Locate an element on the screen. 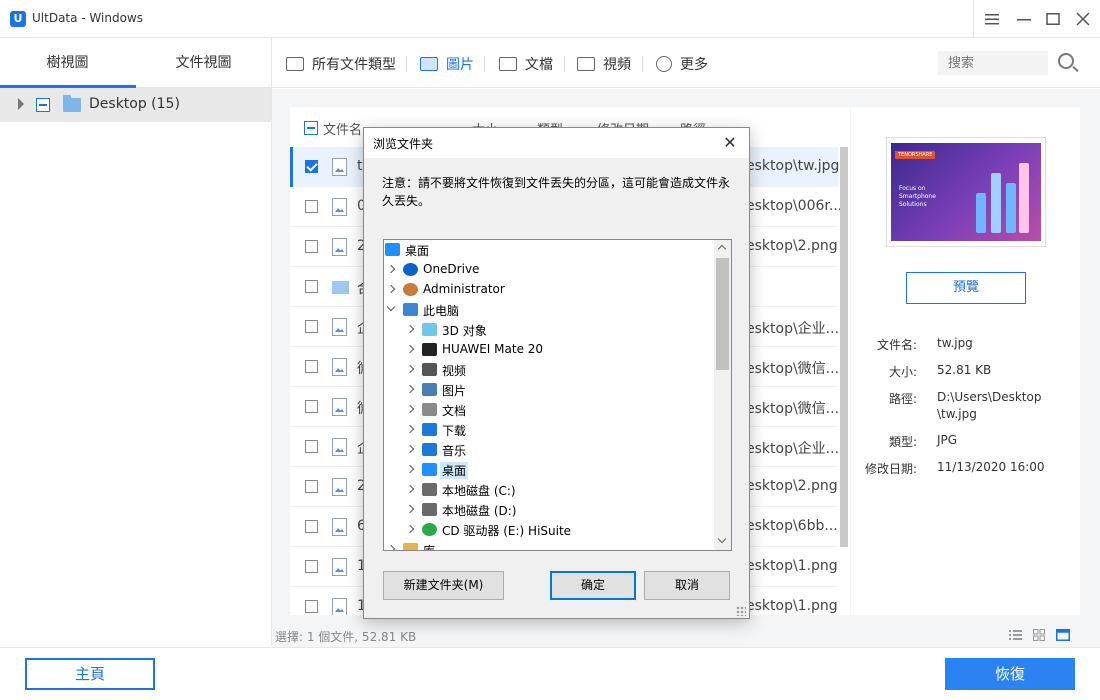 This screenshot has width=1100, height=700. minimize-icon is located at coordinates (1024, 19).